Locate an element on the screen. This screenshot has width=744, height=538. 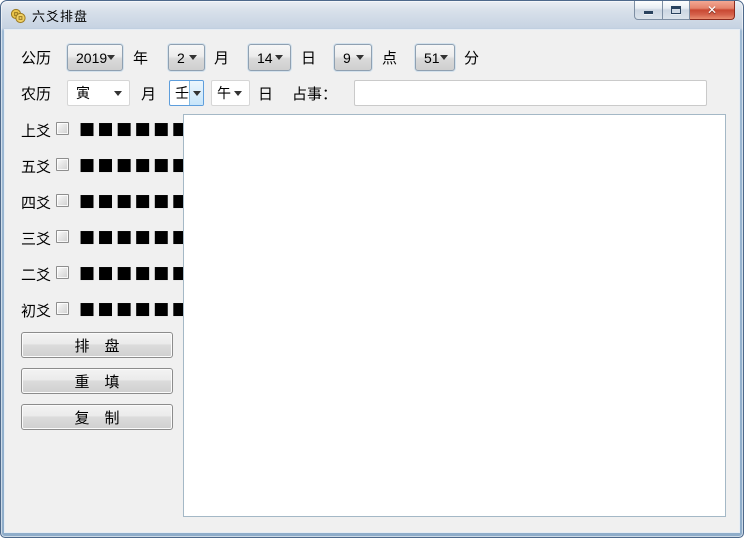
day-select: 14 is located at coordinates (269, 57).